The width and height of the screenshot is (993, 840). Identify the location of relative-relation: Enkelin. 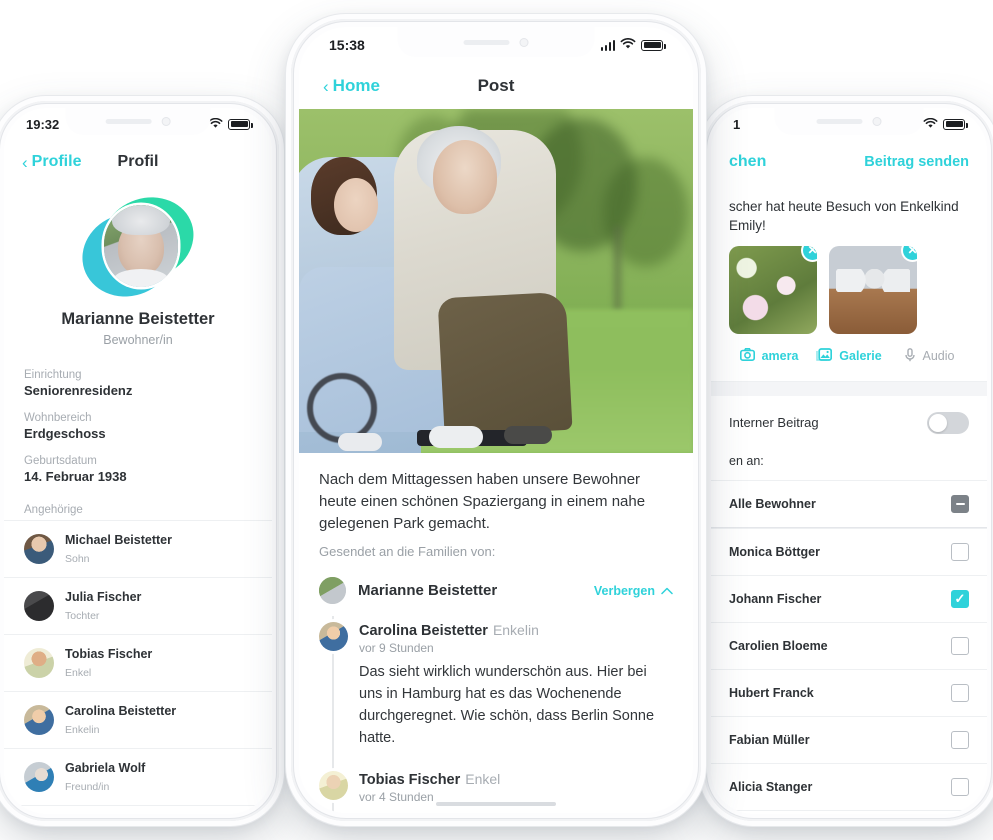
(82, 730).